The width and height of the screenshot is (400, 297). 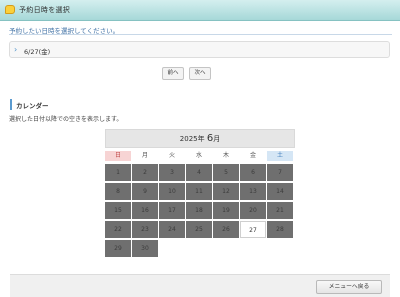 What do you see at coordinates (118, 229) in the screenshot?
I see `calendar-day-unavailable: 22` at bounding box center [118, 229].